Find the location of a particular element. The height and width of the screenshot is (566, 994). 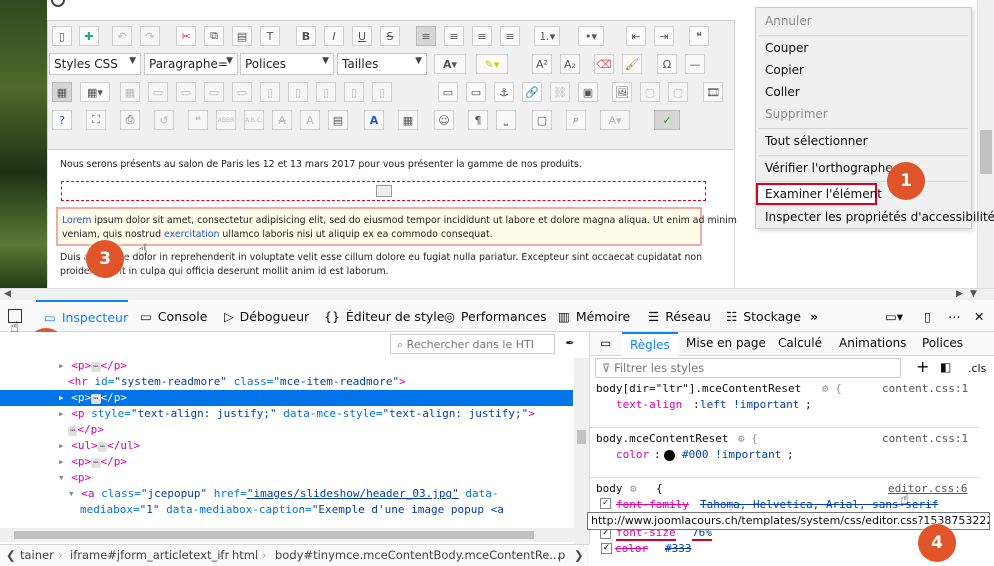

table-col-before-icon: ▯ is located at coordinates (270, 92).